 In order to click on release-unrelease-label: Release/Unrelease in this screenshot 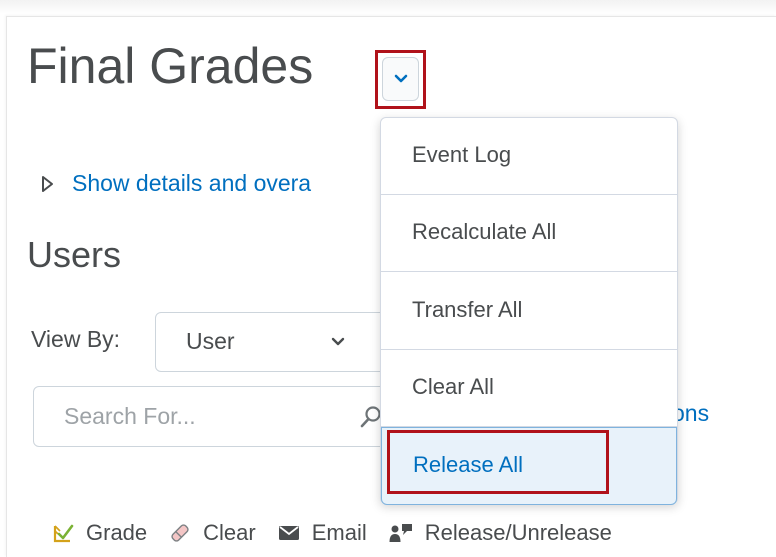, I will do `click(518, 532)`.